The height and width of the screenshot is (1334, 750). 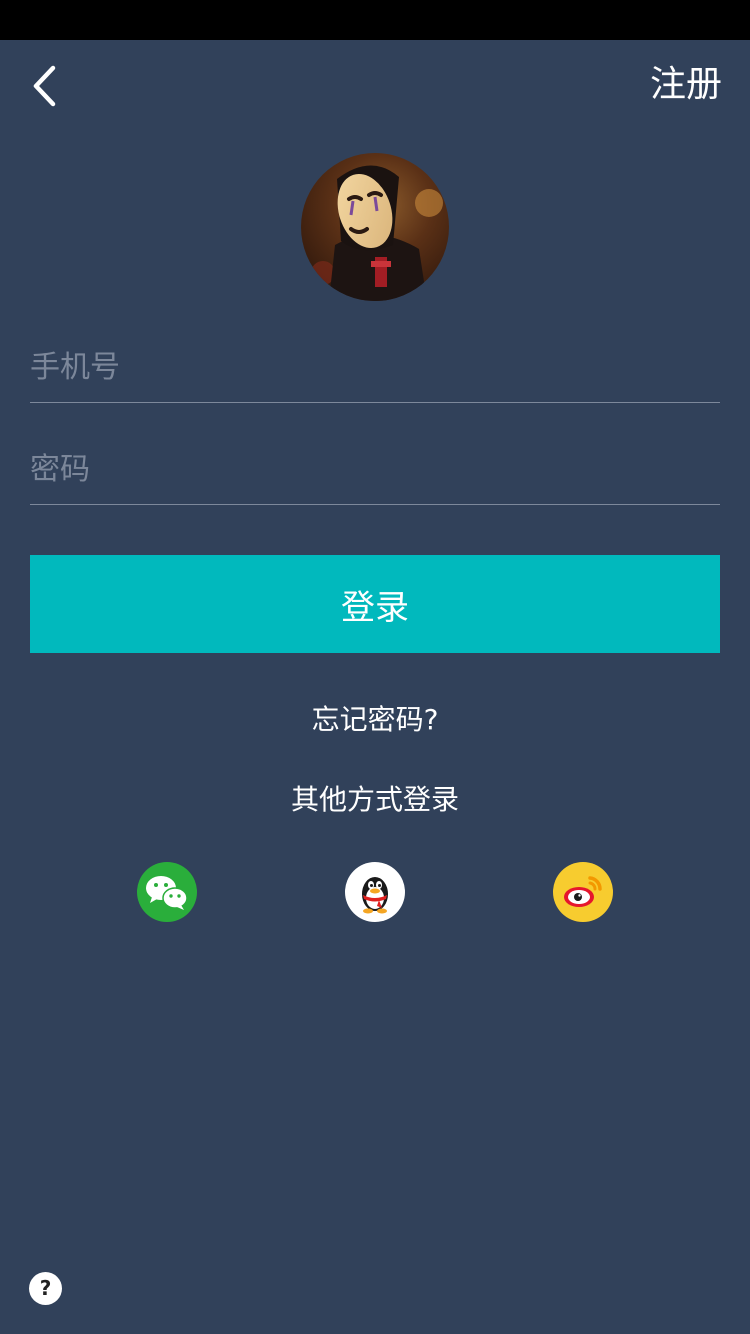 I want to click on wechat-login-button, so click(x=167, y=892).